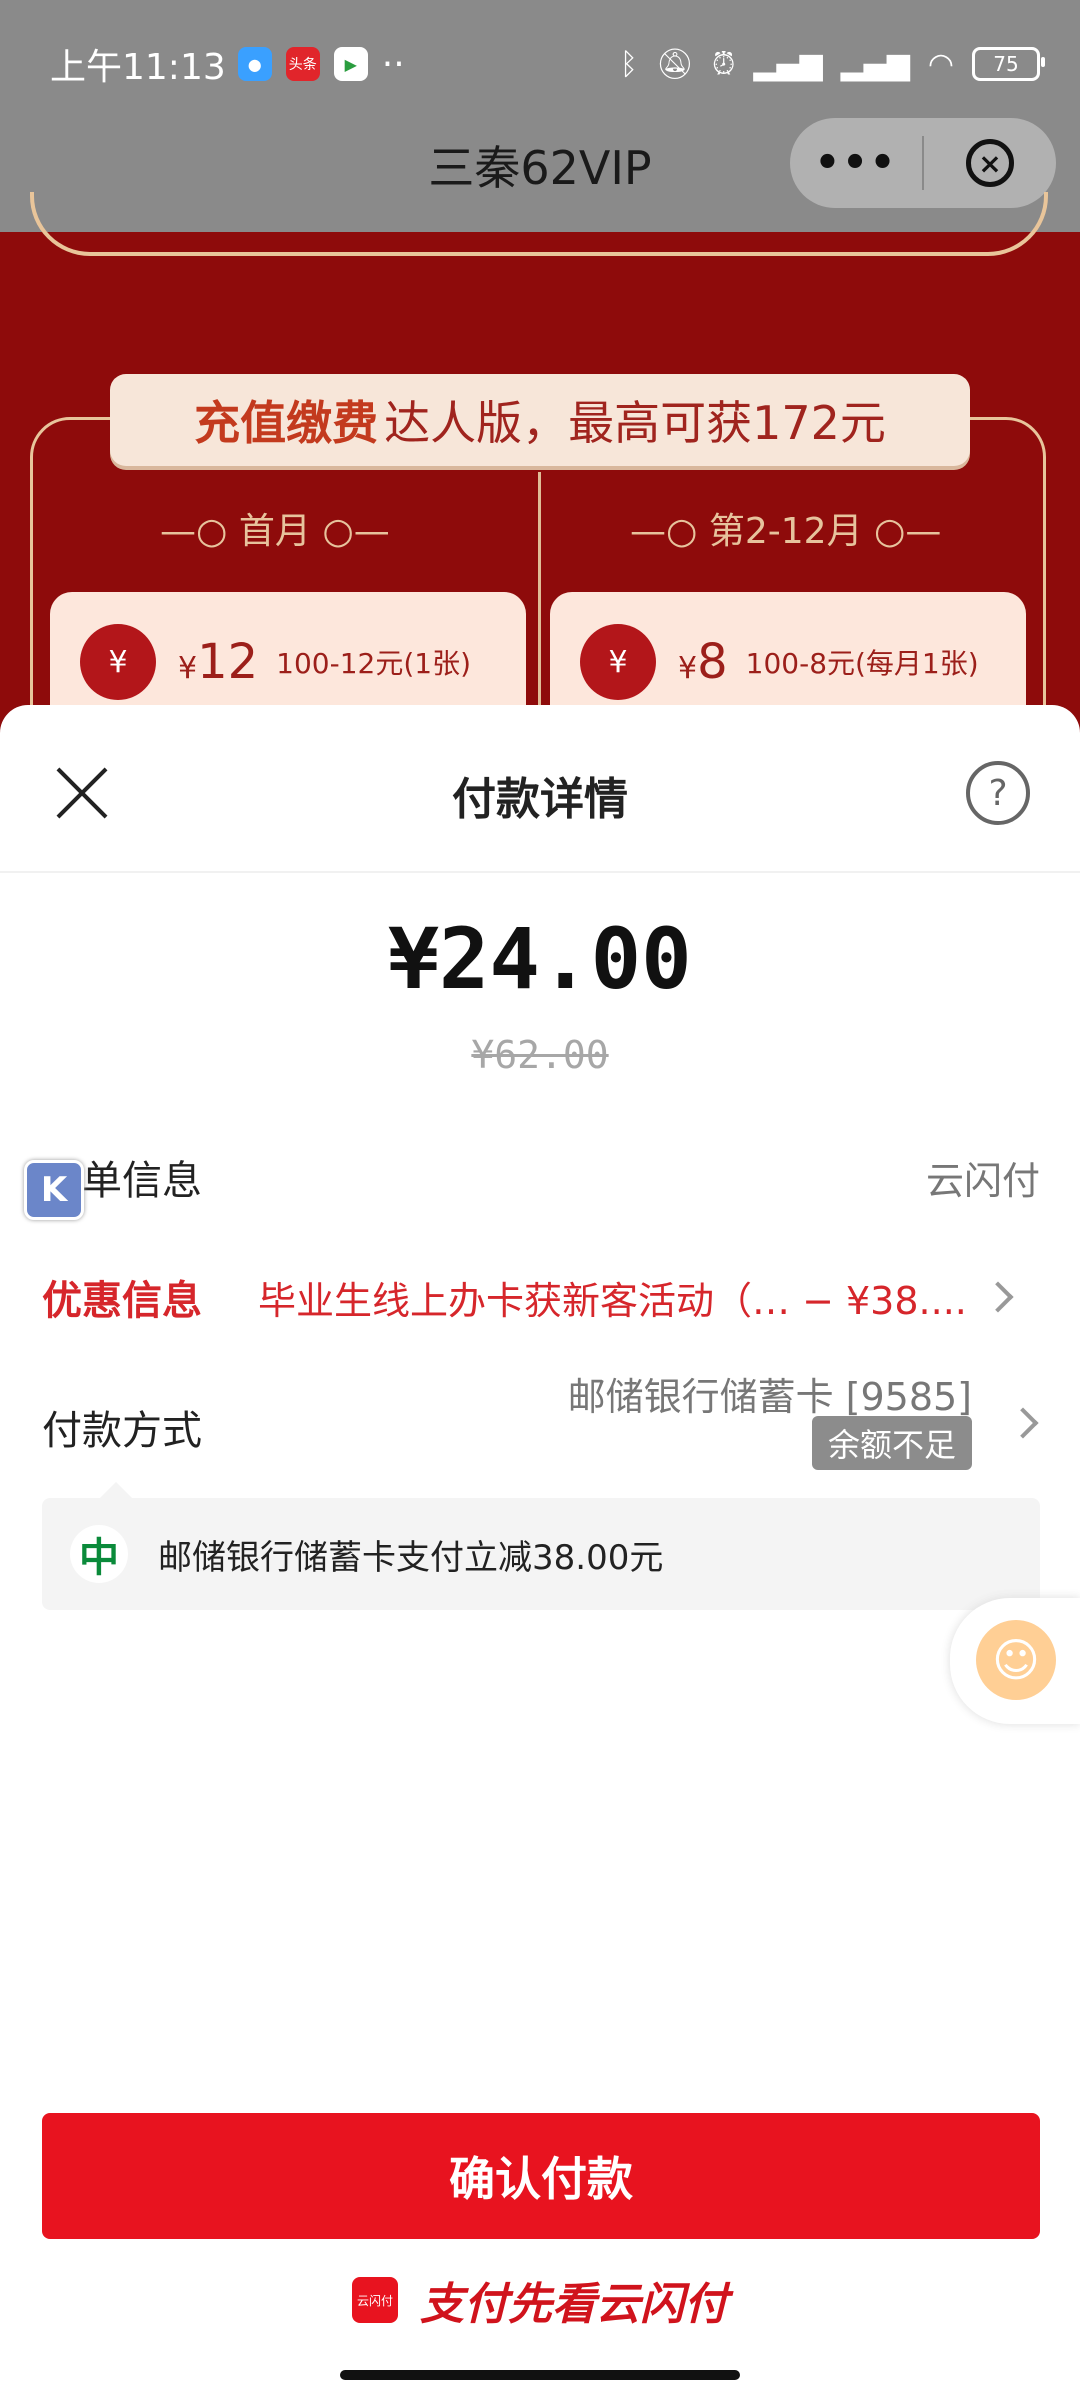 This screenshot has width=1080, height=2400. What do you see at coordinates (1008, 64) in the screenshot?
I see `battery-icon: 75` at bounding box center [1008, 64].